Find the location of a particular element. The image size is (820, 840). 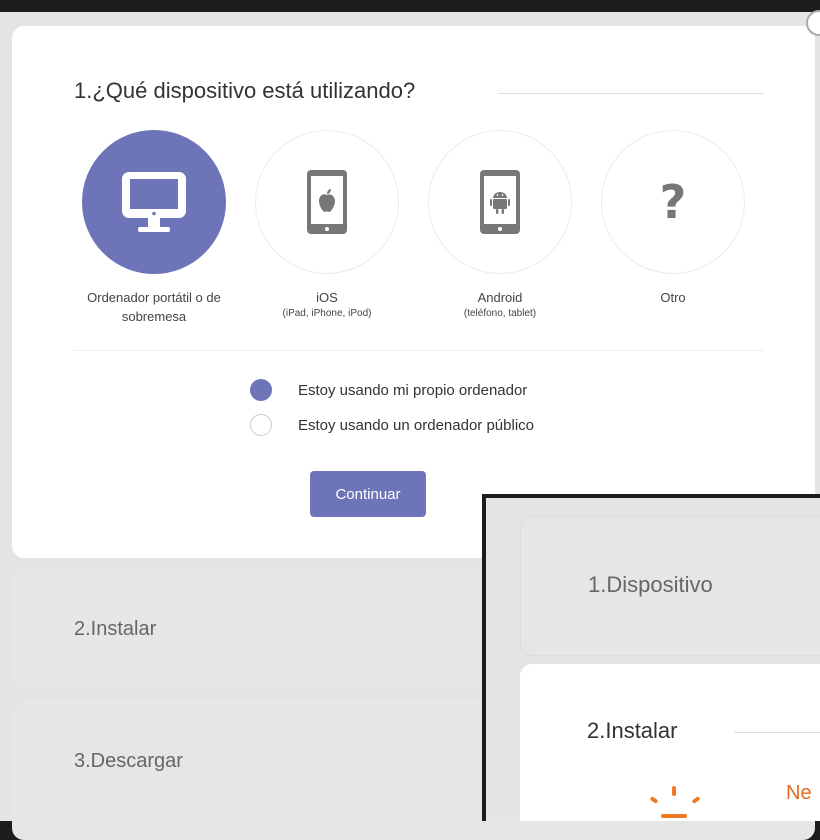

device-label-desktop: Ordenador portátil o de sobremesa is located at coordinates (154, 307).